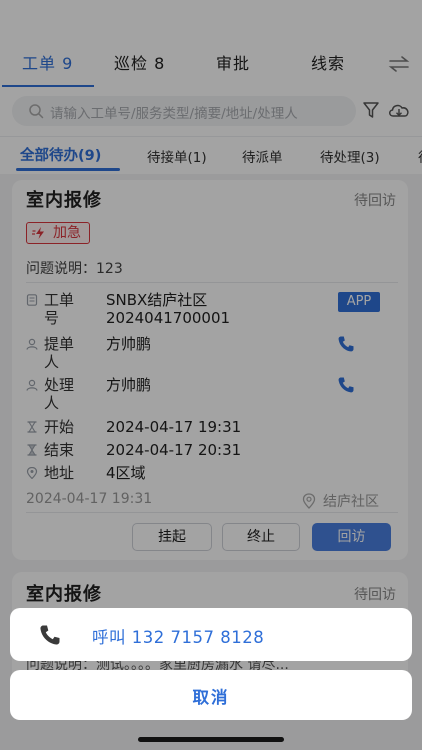 The image size is (422, 750). What do you see at coordinates (211, 739) in the screenshot?
I see `home-indicator` at bounding box center [211, 739].